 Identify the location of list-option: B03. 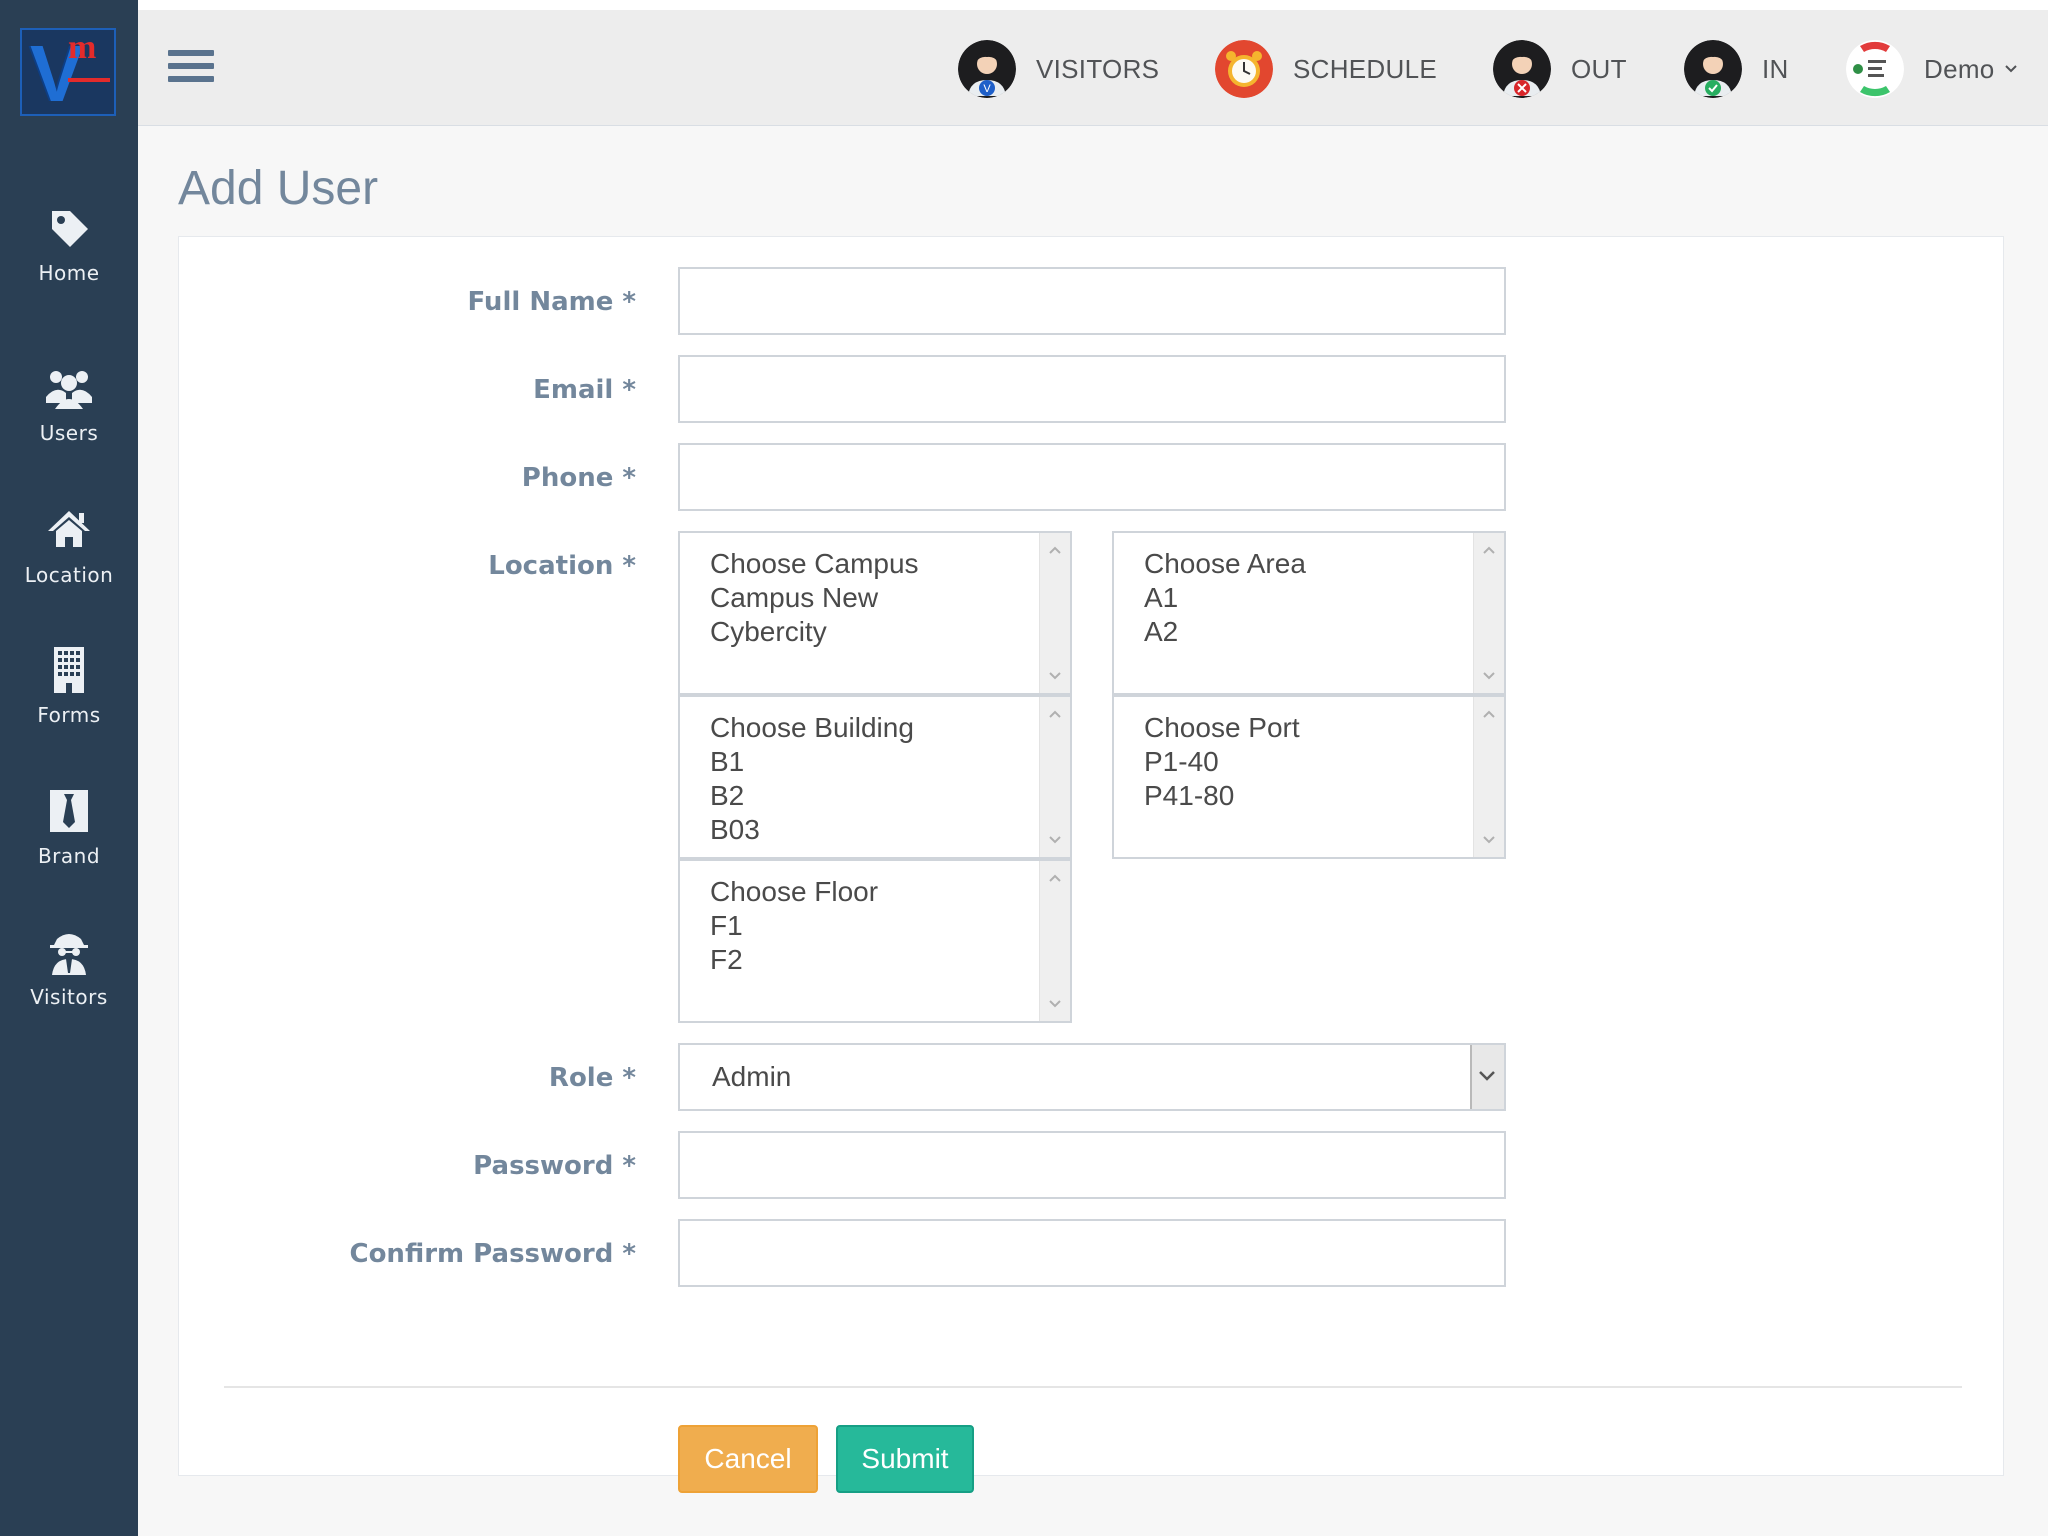
(812, 830).